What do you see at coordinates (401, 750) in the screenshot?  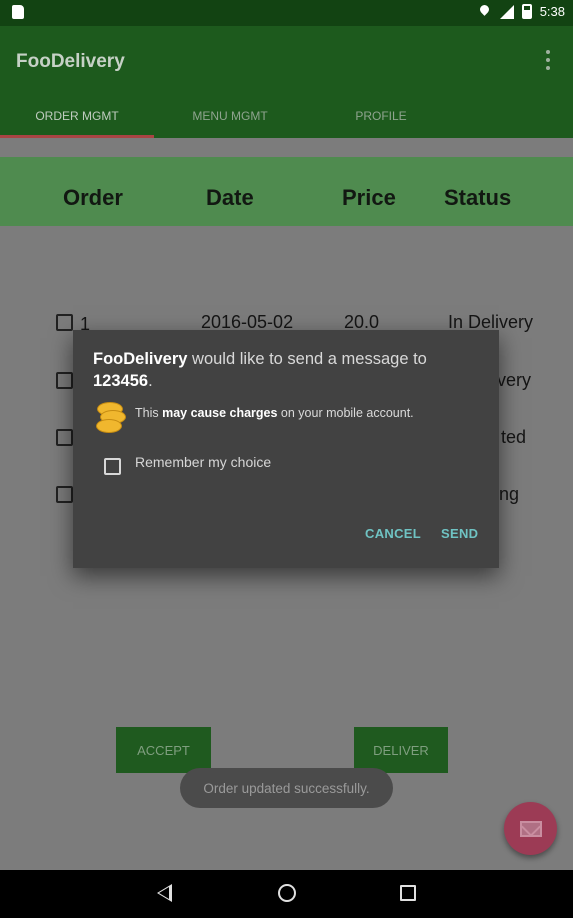 I see `deliver-button: DELIVER` at bounding box center [401, 750].